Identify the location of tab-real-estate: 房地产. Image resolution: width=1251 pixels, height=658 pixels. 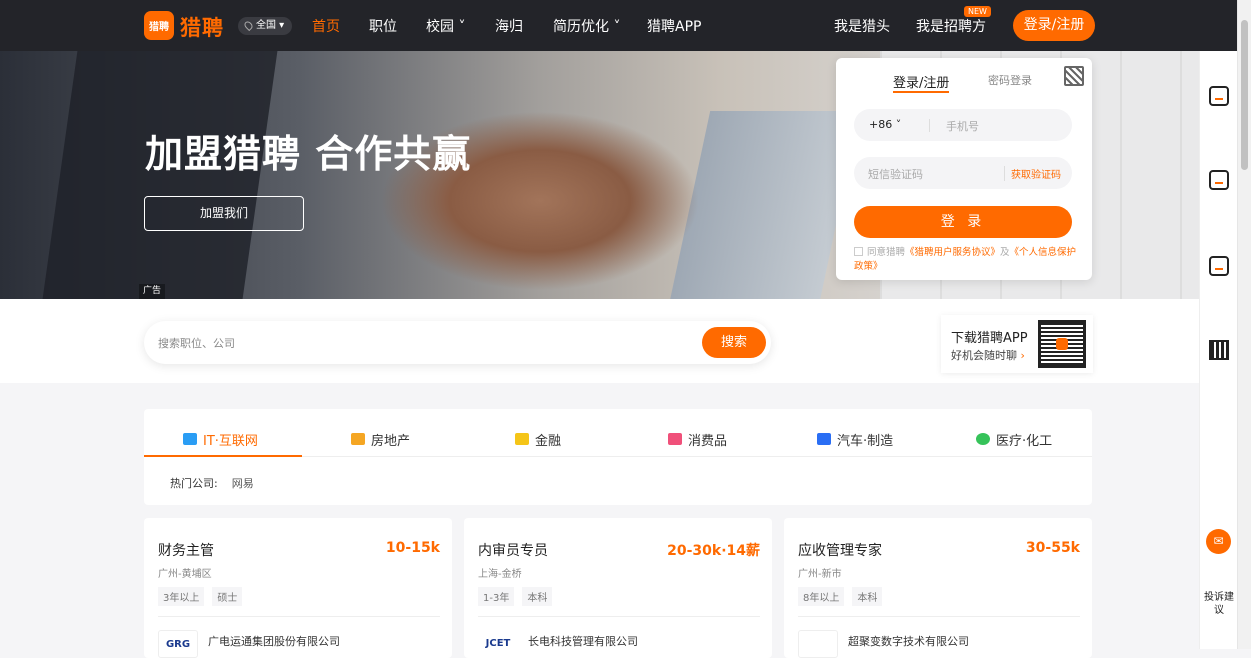
(380, 439).